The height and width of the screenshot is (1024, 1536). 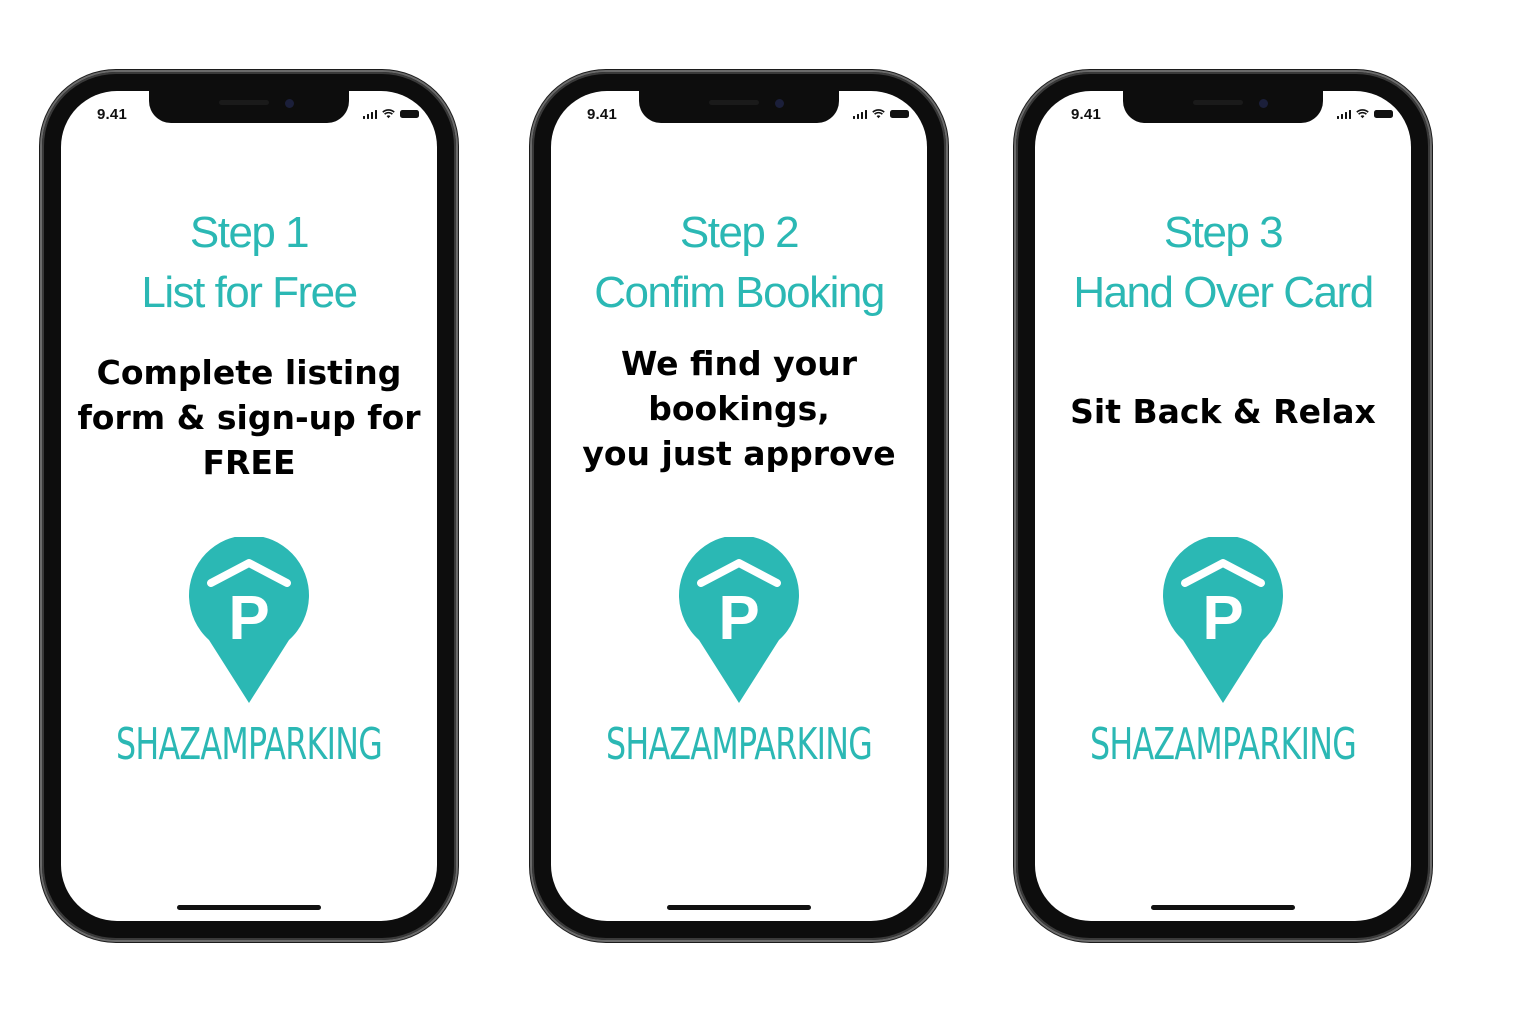 What do you see at coordinates (249, 232) in the screenshot?
I see `step-number: Step 1` at bounding box center [249, 232].